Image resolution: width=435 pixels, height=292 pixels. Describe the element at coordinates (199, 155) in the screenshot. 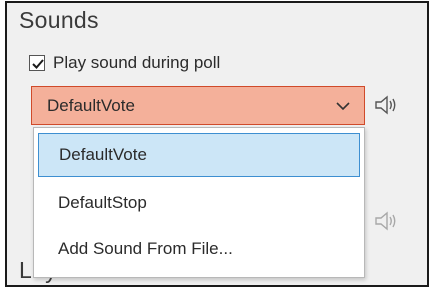

I see `sound-option-defaultvote: DefaultVote` at that location.